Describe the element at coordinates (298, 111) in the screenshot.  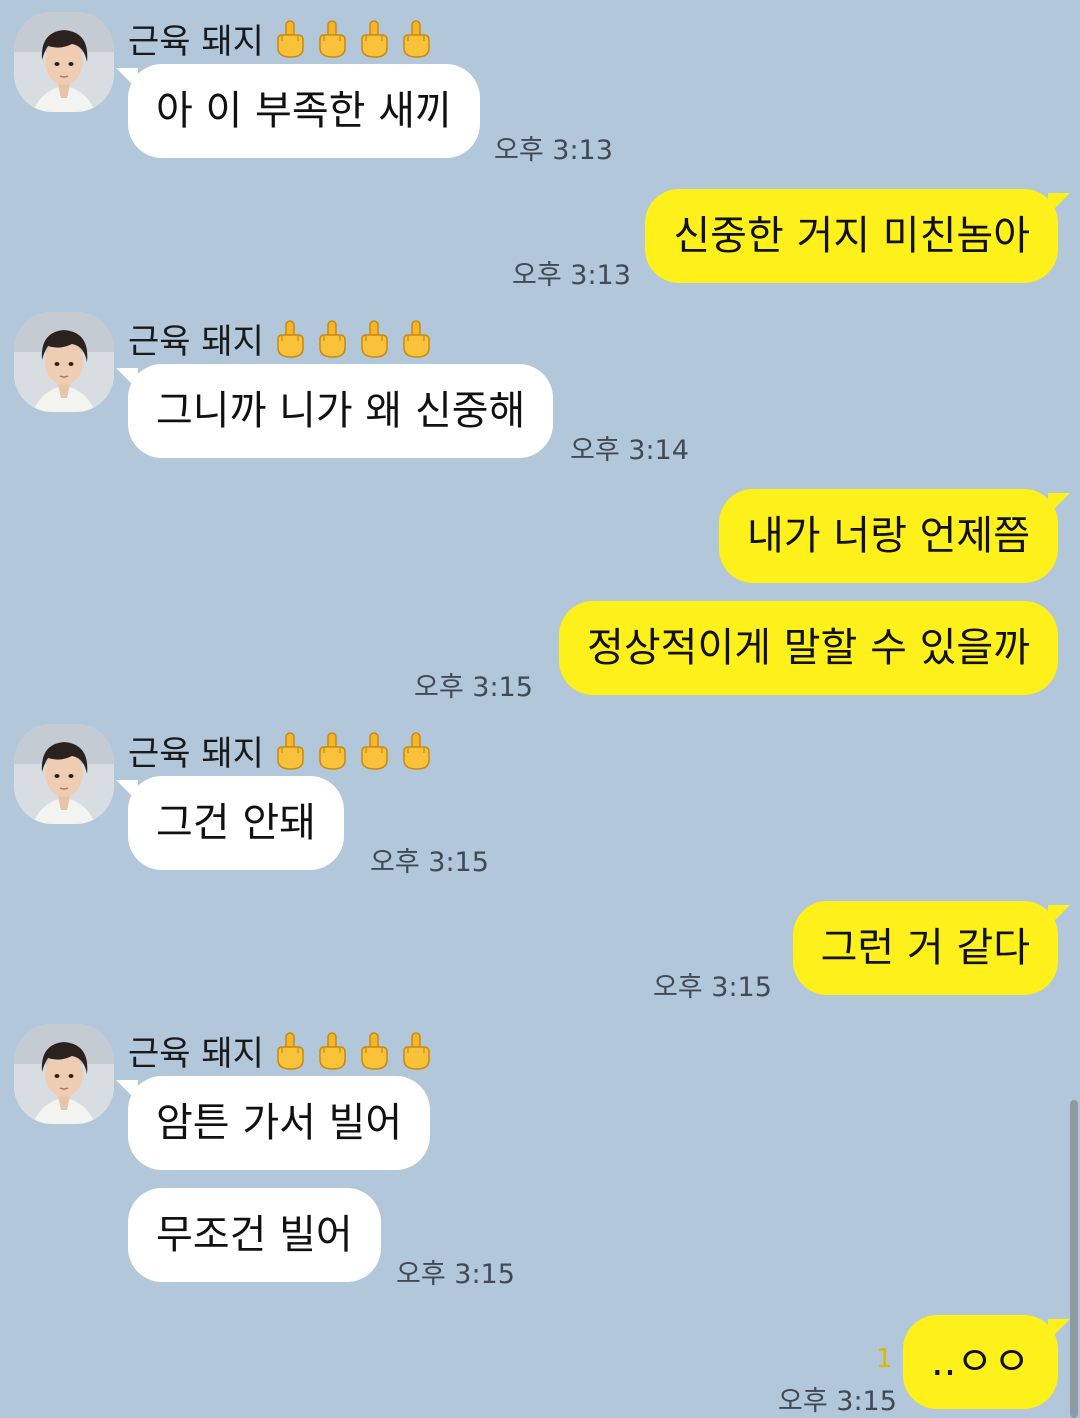
I see `incoming-message: 아 이 부족한 새끼` at that location.